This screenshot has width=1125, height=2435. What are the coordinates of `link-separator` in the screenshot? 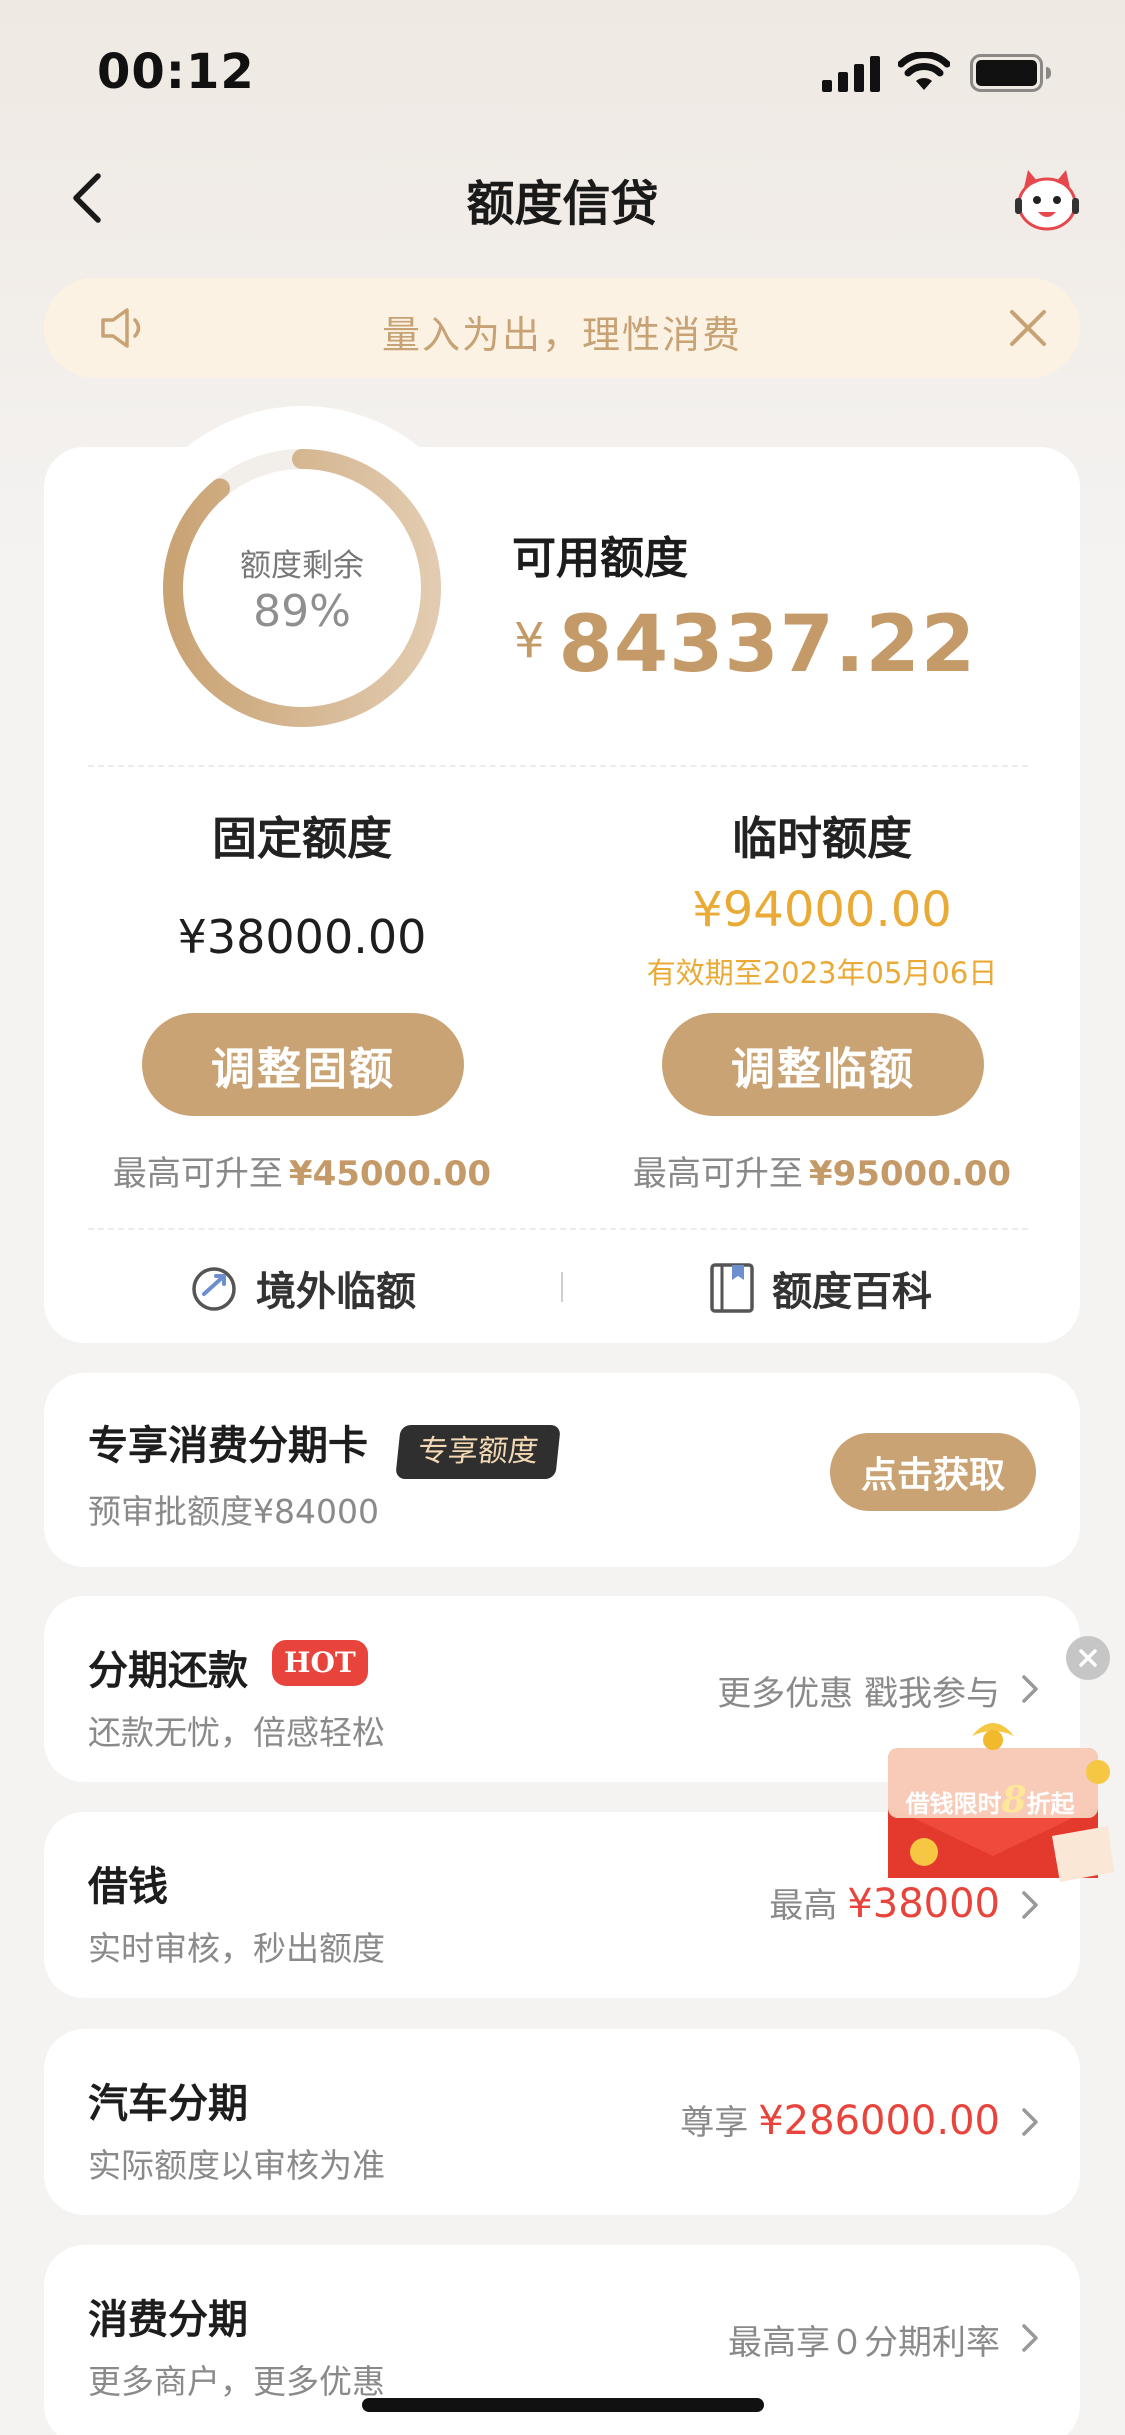 It's located at (562, 1287).